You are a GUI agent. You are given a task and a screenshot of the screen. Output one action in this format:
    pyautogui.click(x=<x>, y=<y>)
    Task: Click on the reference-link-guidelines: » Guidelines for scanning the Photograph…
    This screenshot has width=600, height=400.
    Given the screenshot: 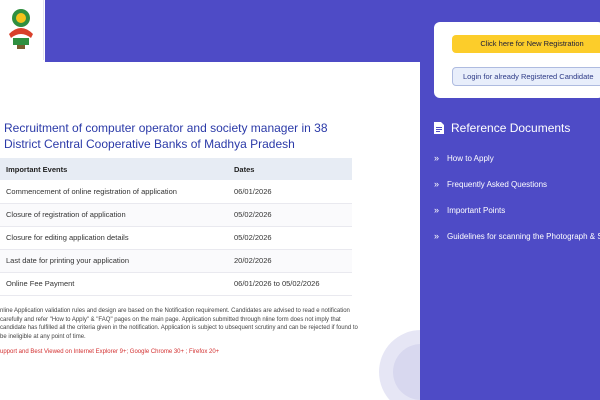 What is the action you would take?
    pyautogui.click(x=517, y=236)
    